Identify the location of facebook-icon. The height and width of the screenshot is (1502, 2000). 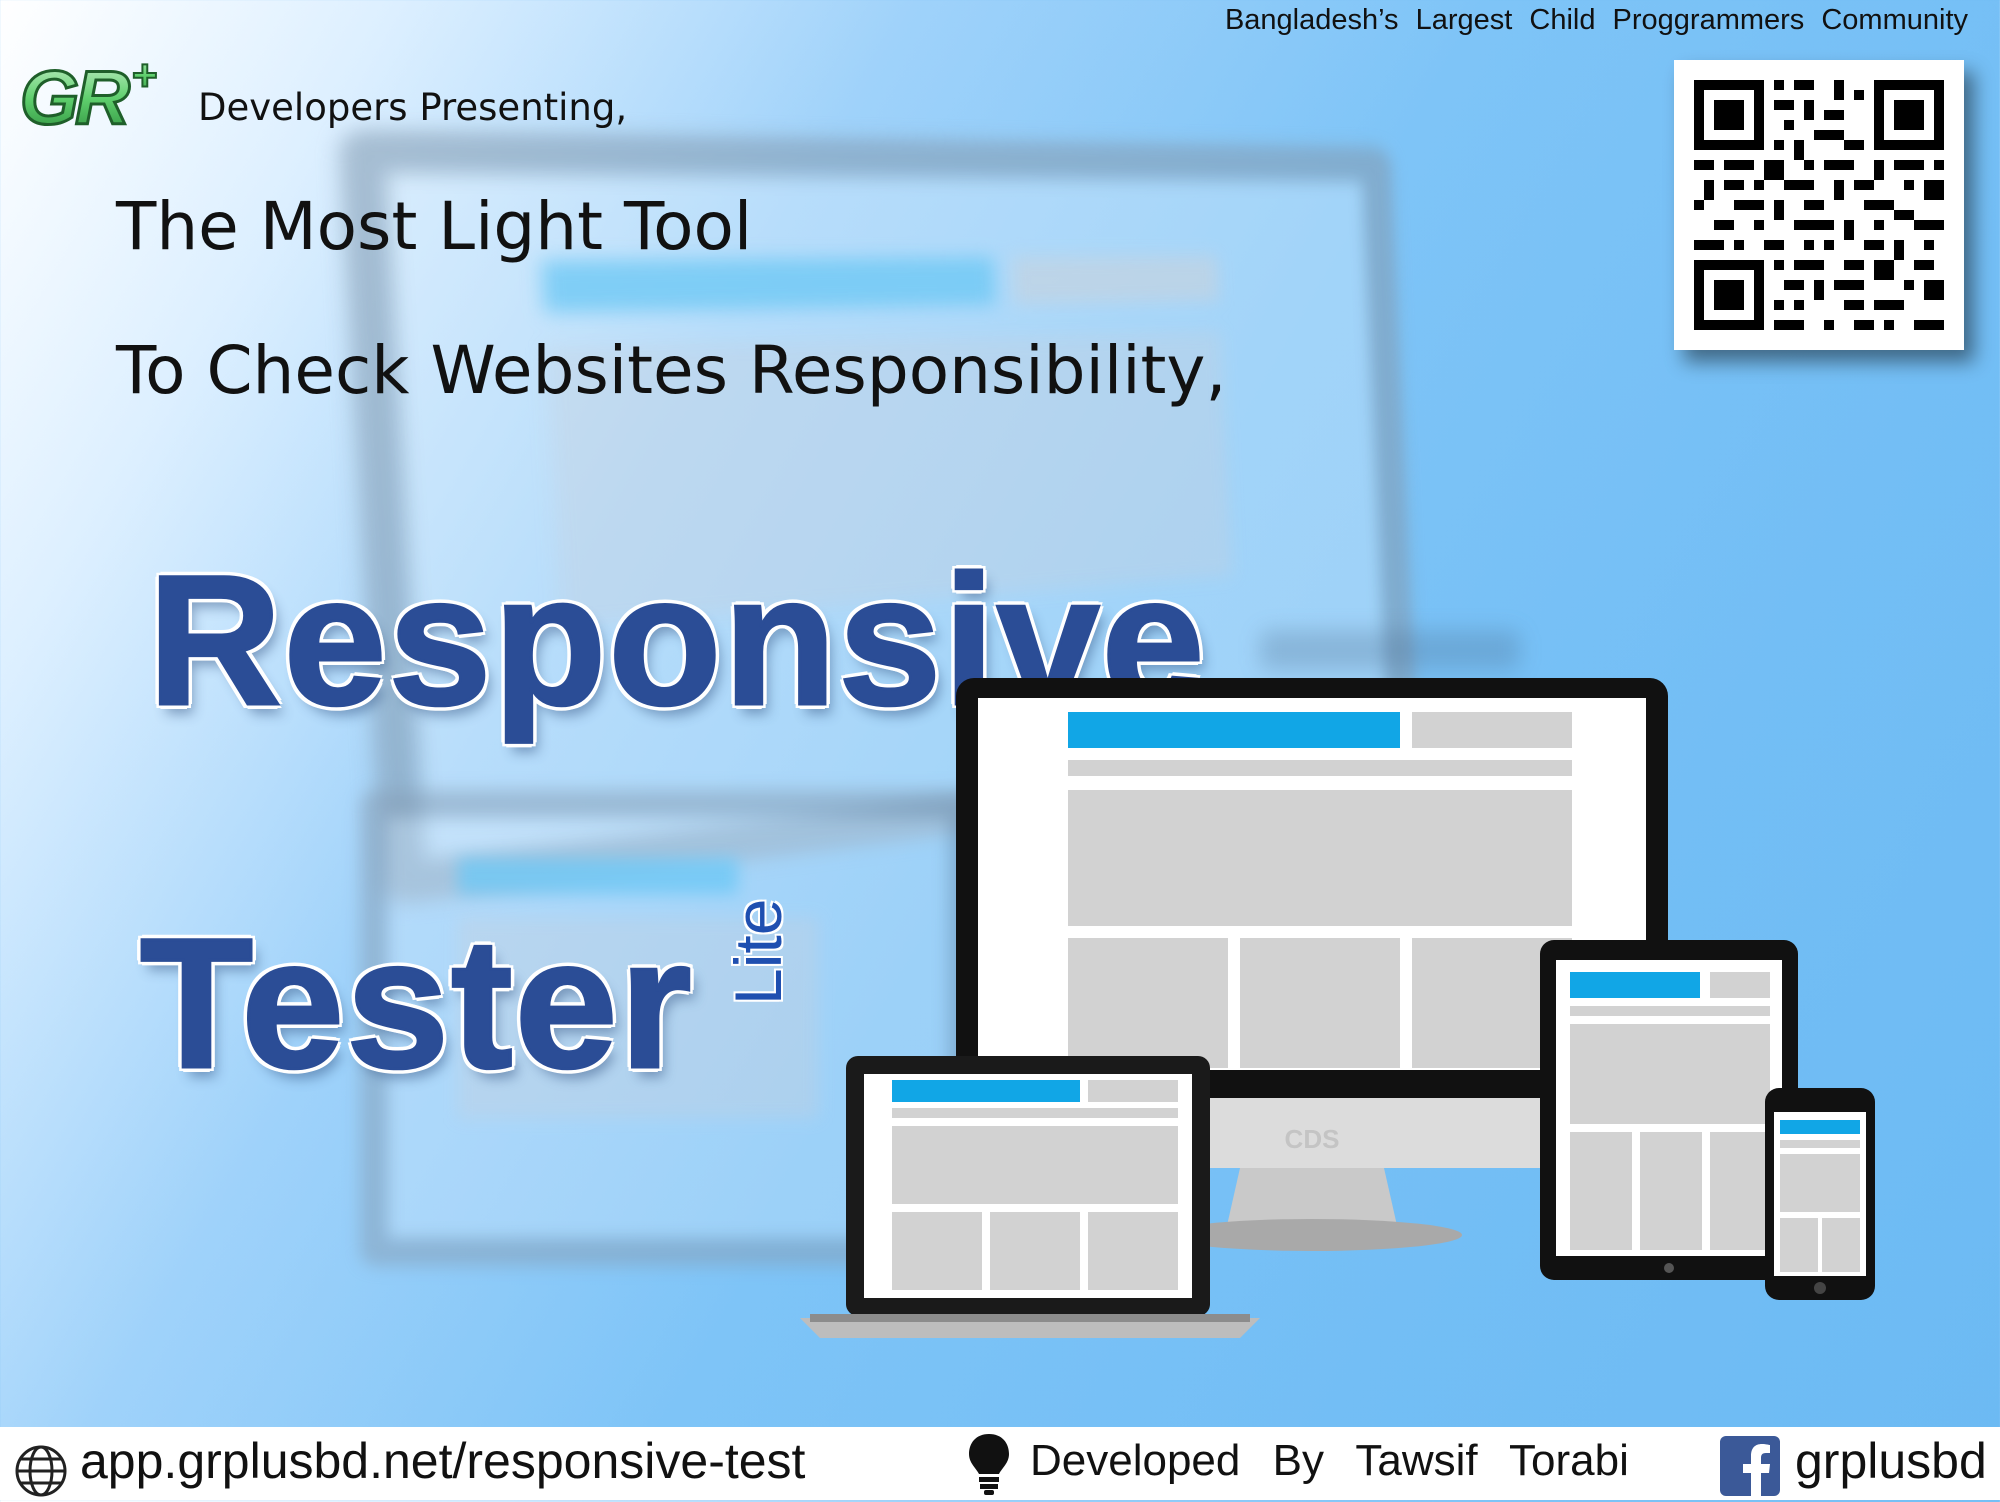
(1750, 1466).